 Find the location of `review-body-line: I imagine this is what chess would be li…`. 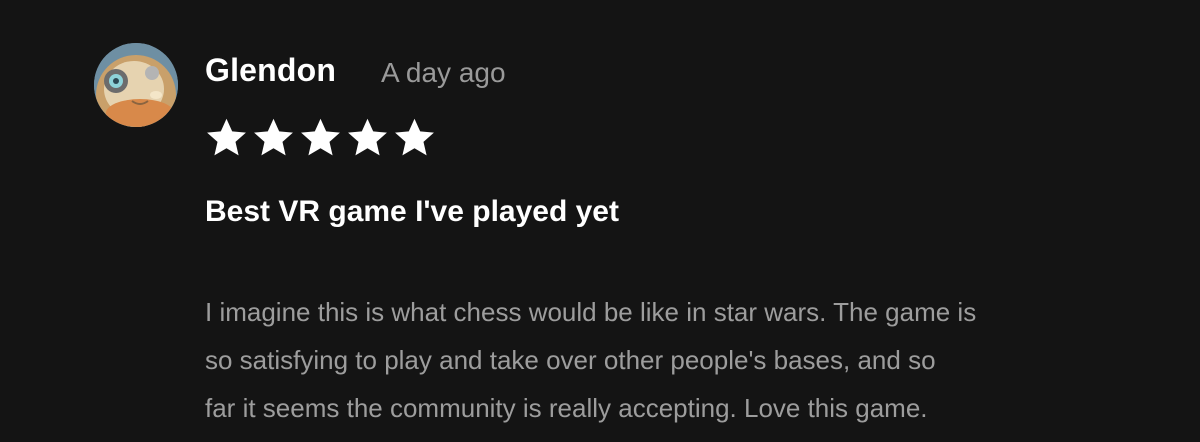

review-body-line: I imagine this is what chess would be li… is located at coordinates (591, 312).